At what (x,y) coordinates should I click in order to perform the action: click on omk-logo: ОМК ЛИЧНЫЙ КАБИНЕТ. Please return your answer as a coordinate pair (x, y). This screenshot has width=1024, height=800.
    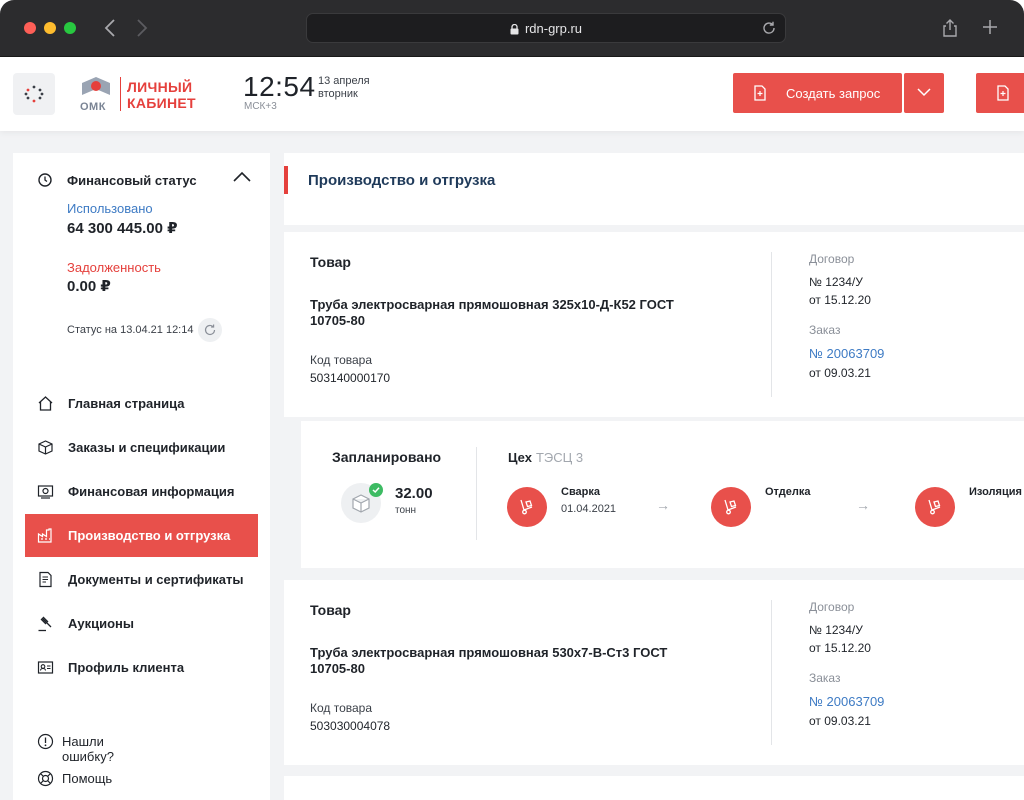
    Looking at the image, I should click on (145, 95).